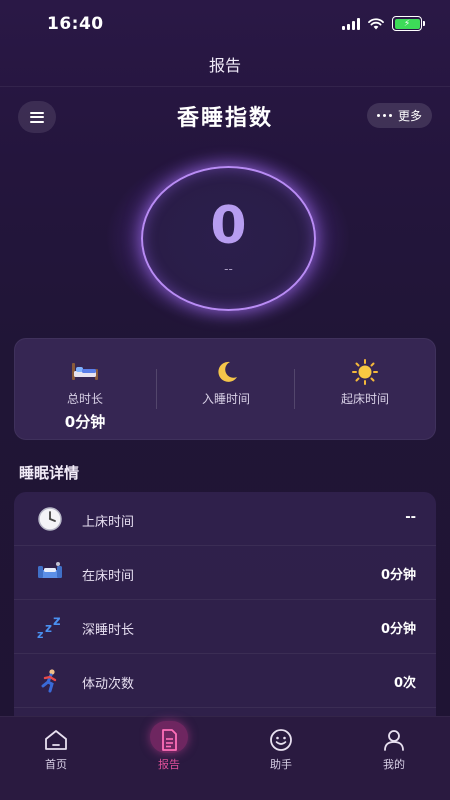 This screenshot has width=450, height=800. Describe the element at coordinates (228, 226) in the screenshot. I see `sleep-score-value: 0` at that location.